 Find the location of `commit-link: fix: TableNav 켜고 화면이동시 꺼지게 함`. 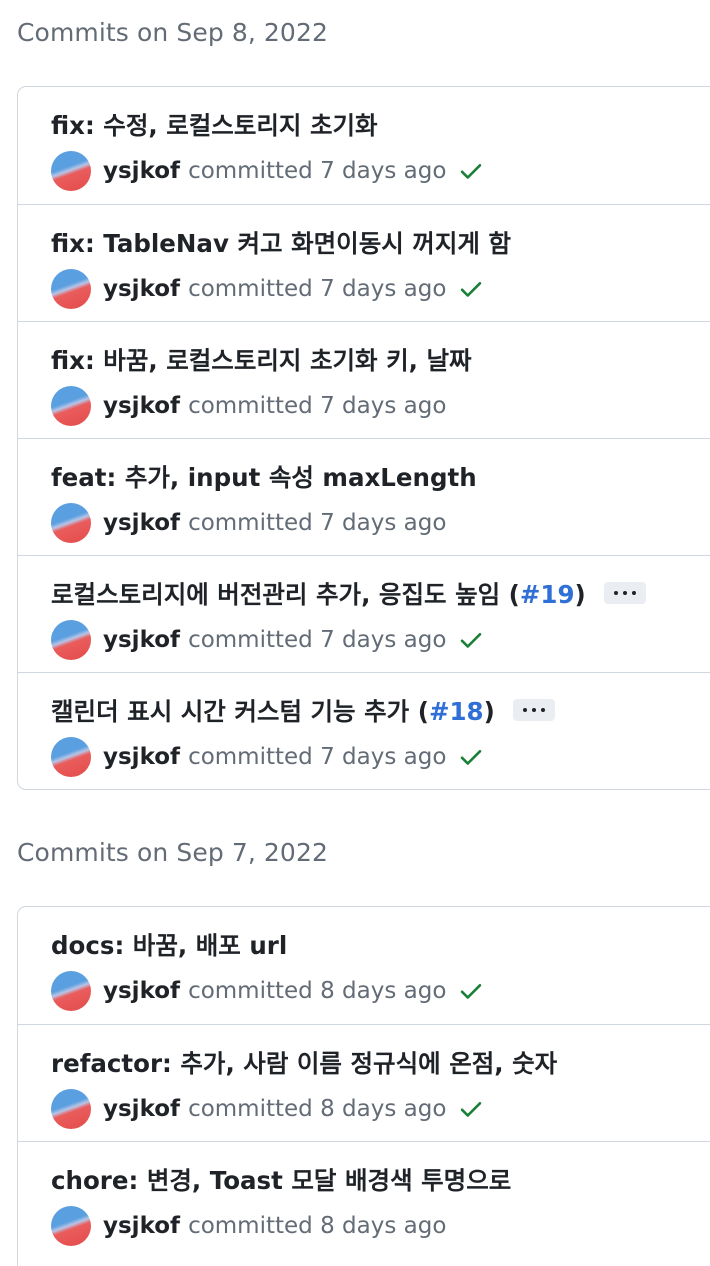

commit-link: fix: TableNav 켜고 화면이동시 꺼지게 함 is located at coordinates (281, 243).